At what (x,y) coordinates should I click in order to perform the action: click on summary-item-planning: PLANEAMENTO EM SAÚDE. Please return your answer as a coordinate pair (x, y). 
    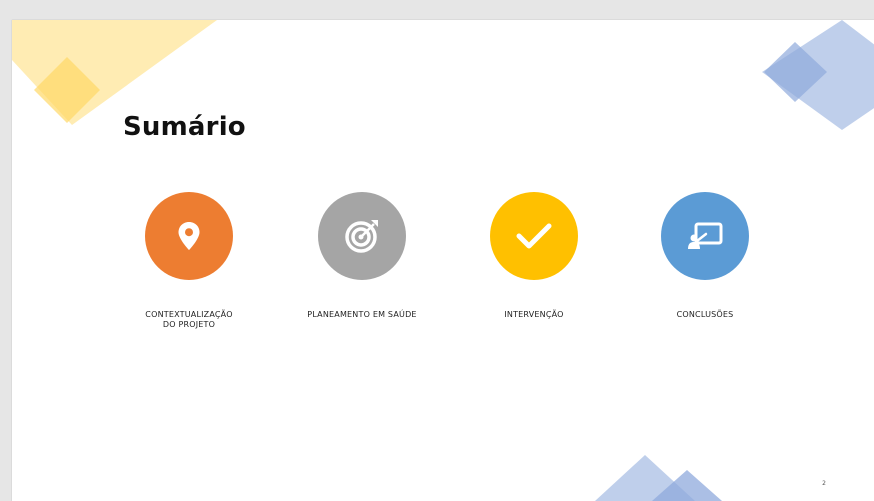
    Looking at the image, I should click on (362, 256).